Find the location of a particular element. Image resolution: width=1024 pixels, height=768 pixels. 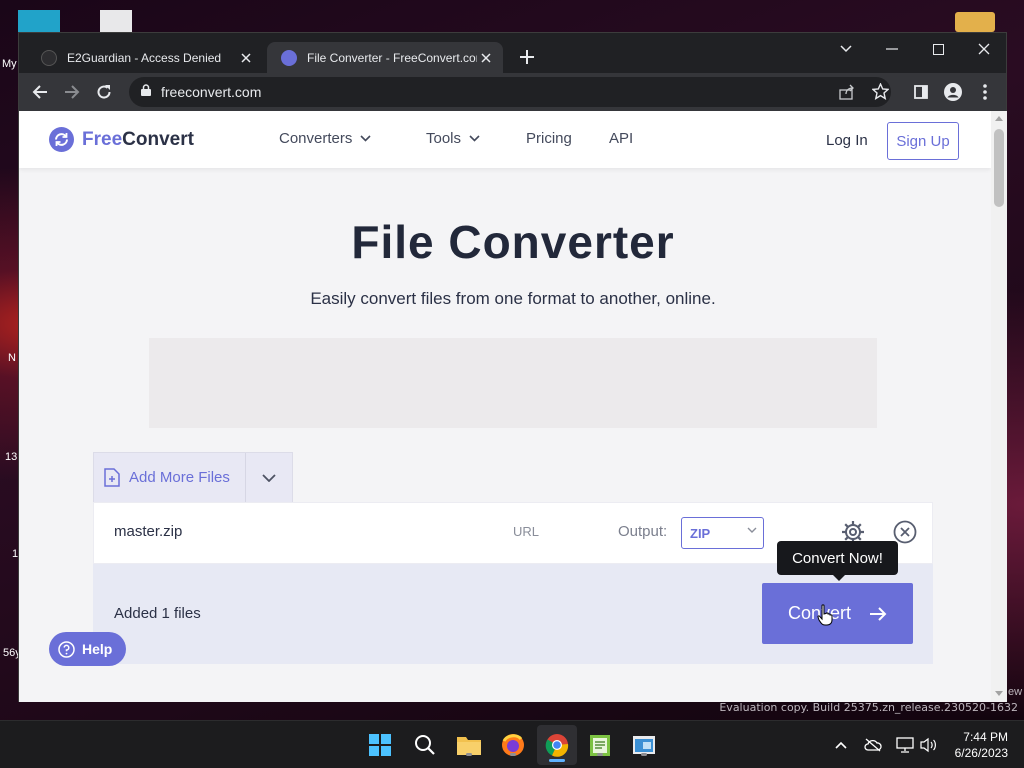

file-add-icon is located at coordinates (112, 477).